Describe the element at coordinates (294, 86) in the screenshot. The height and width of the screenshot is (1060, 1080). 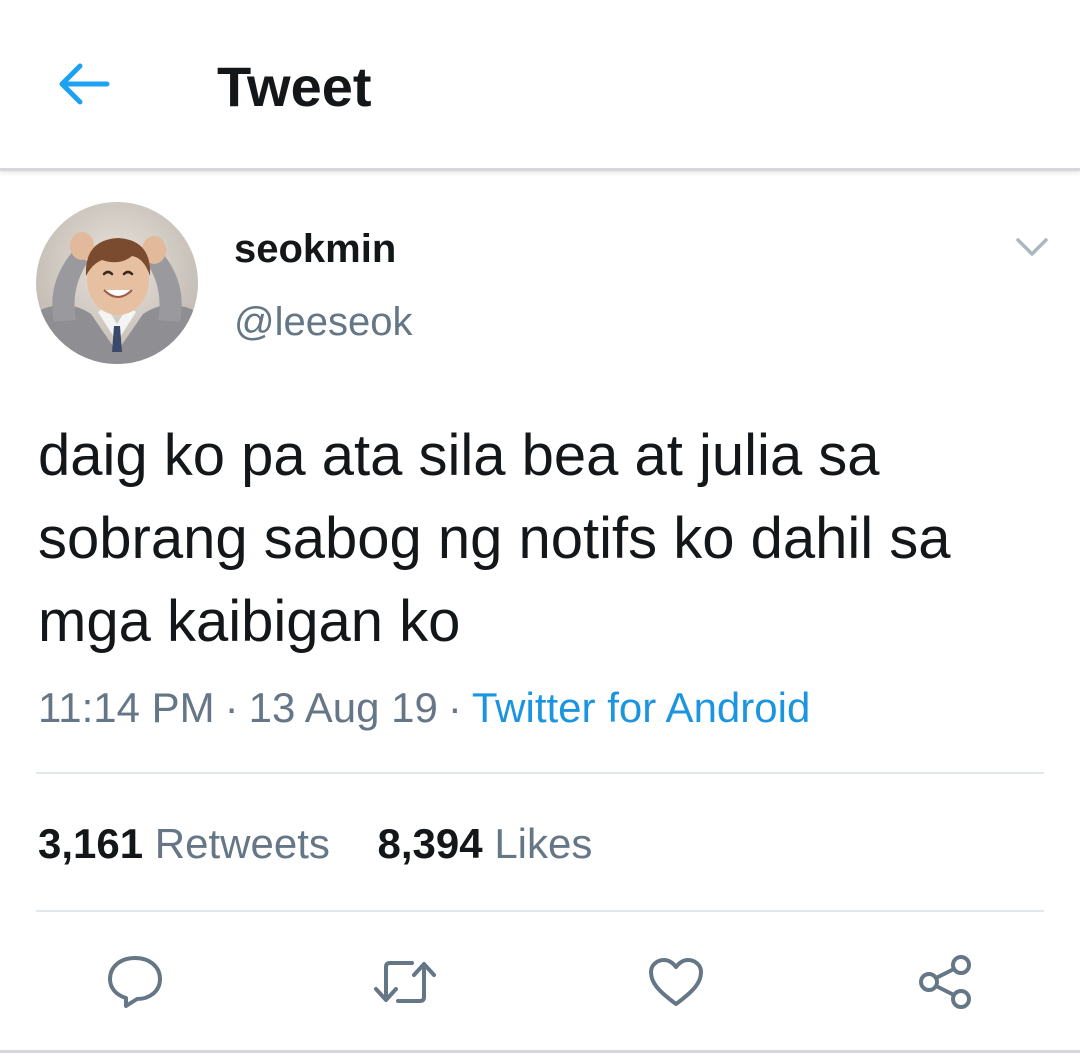
I see `page-title: Tweet` at that location.